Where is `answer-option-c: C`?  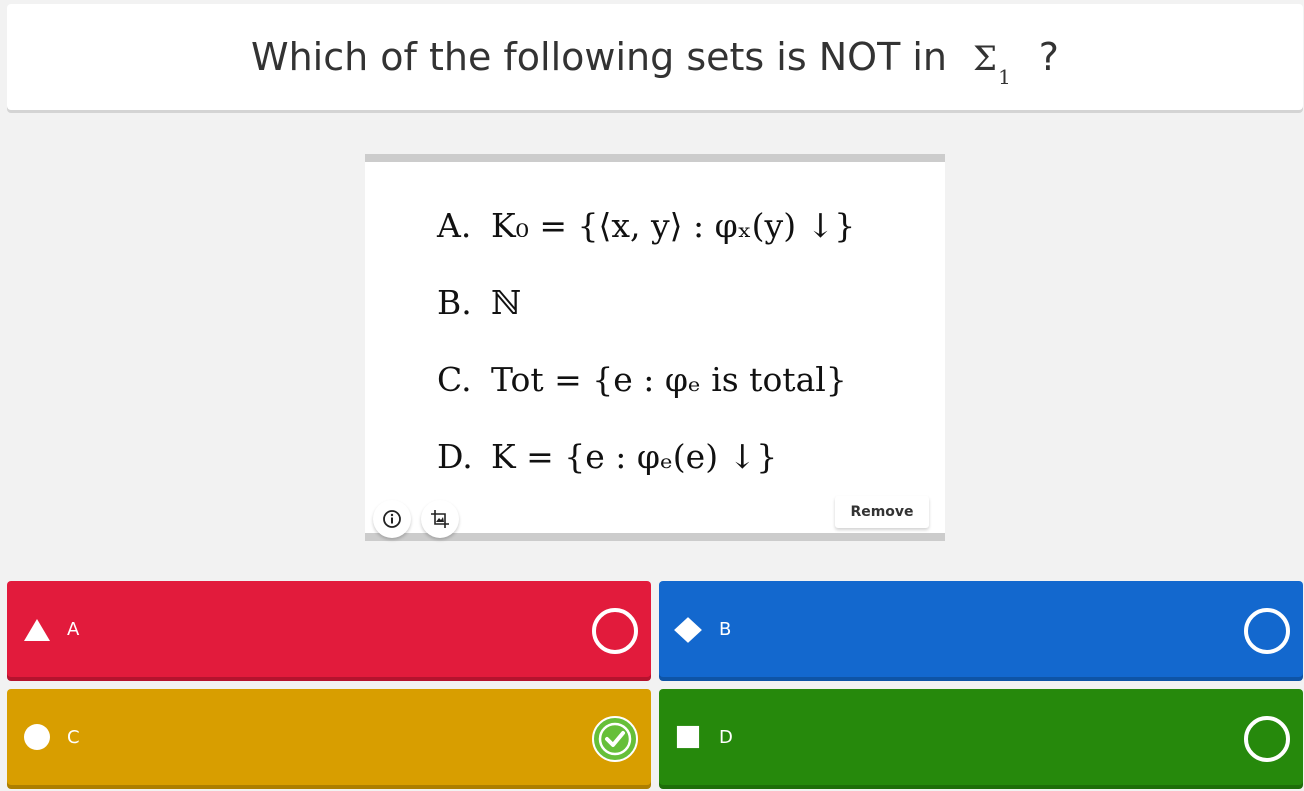 answer-option-c: C is located at coordinates (329, 737).